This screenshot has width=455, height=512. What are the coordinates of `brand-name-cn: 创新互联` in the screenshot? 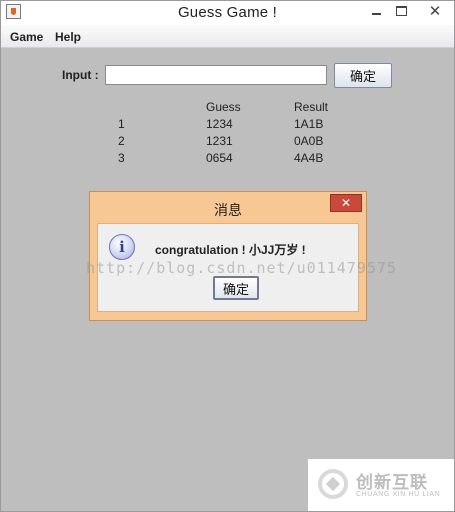 It's located at (392, 482).